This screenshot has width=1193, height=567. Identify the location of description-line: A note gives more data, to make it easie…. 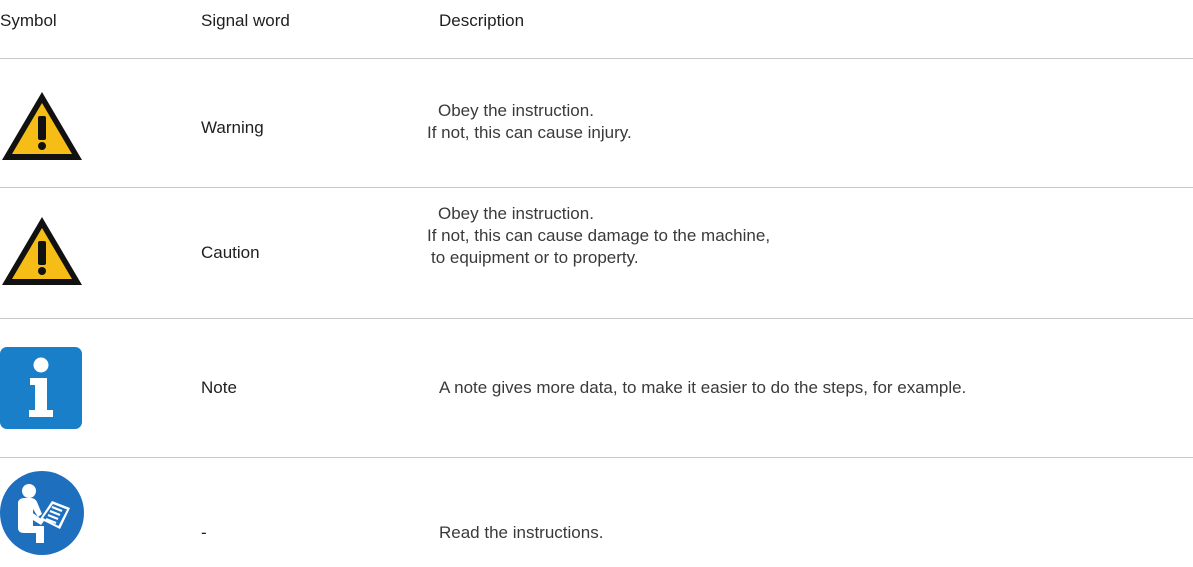
(703, 387).